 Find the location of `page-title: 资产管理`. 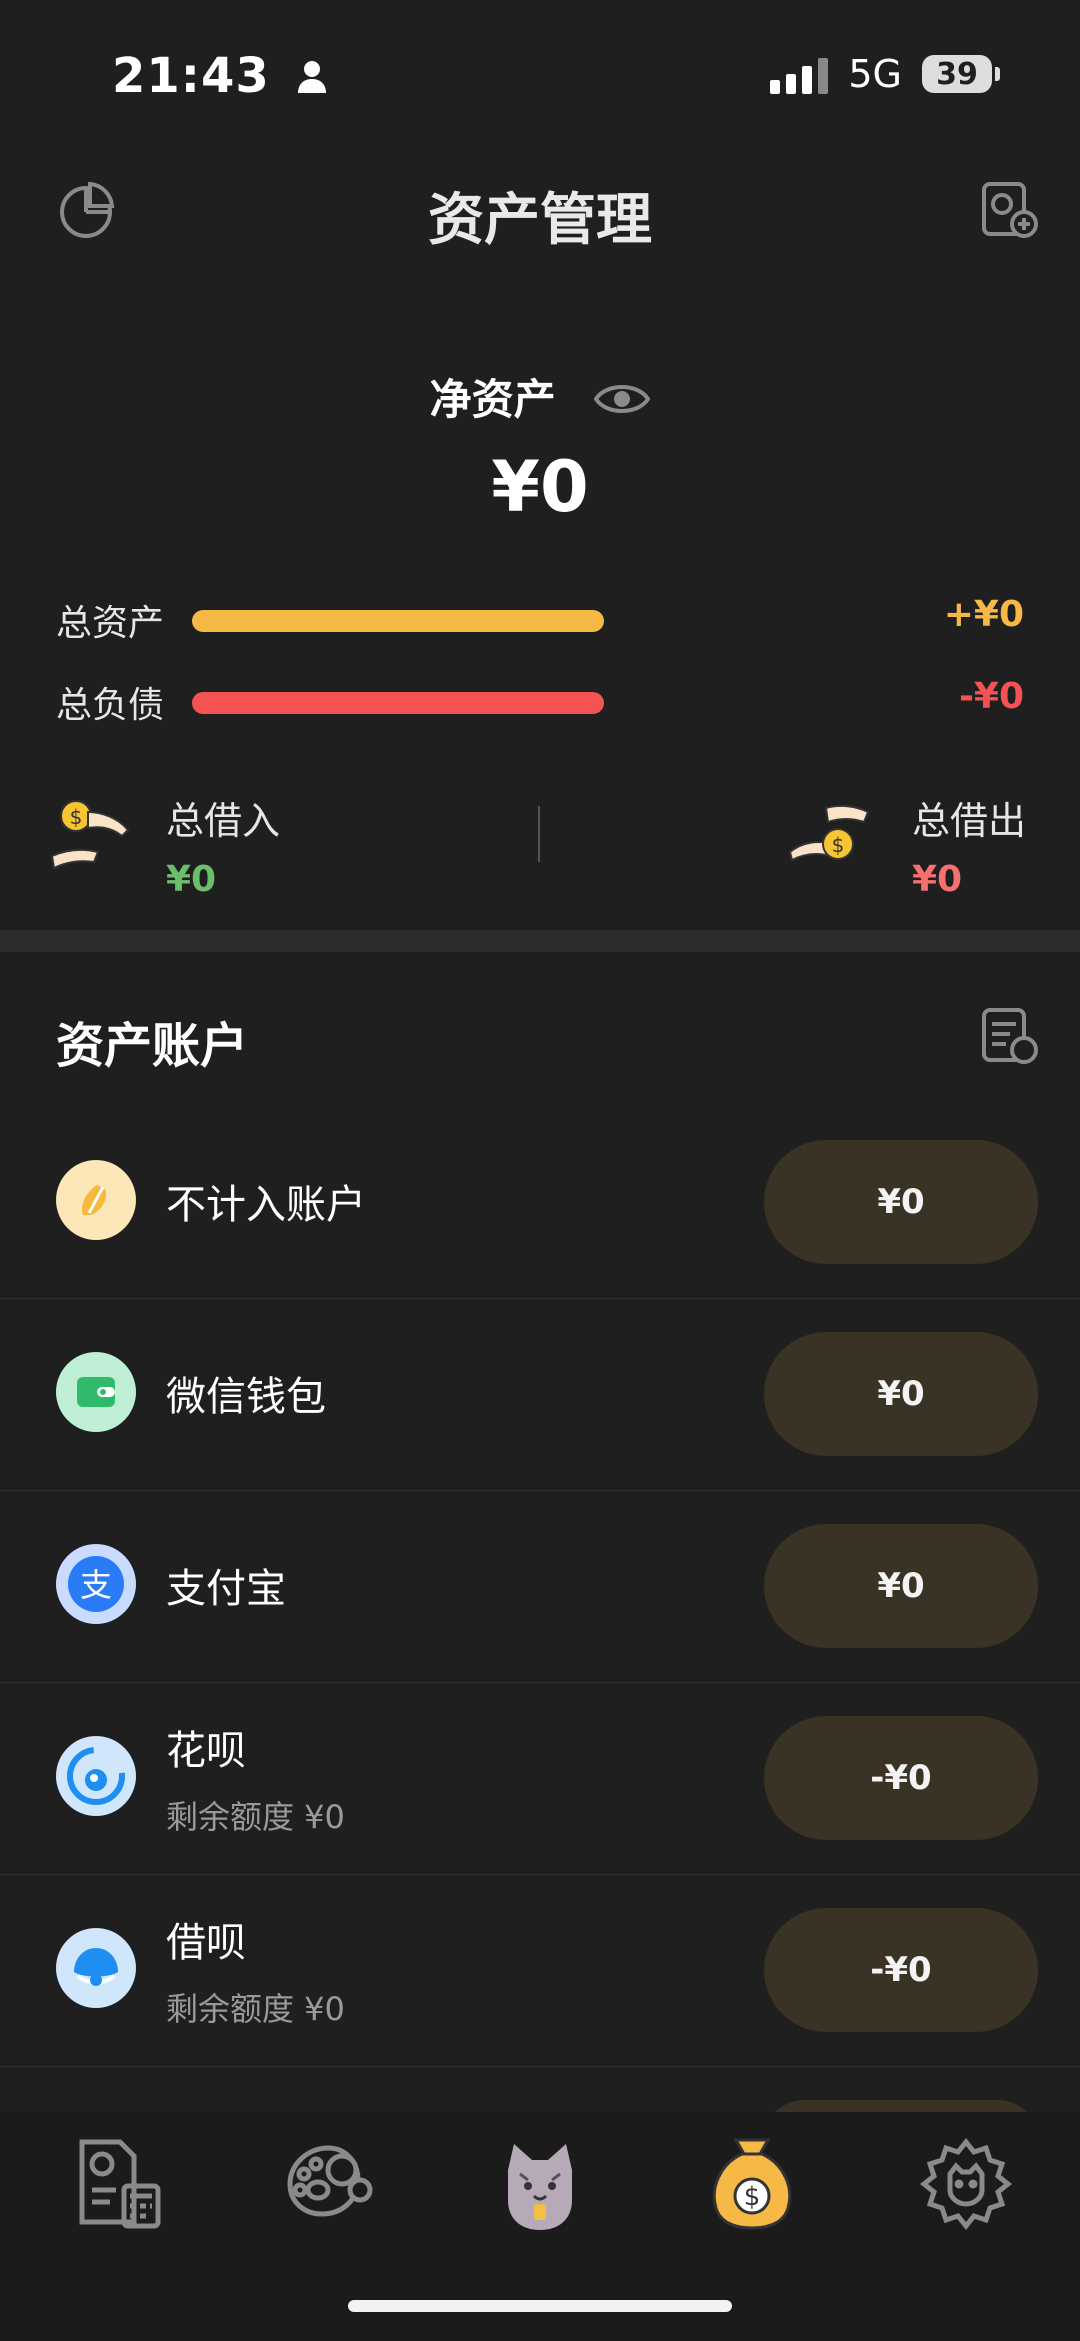

page-title: 资产管理 is located at coordinates (540, 220).